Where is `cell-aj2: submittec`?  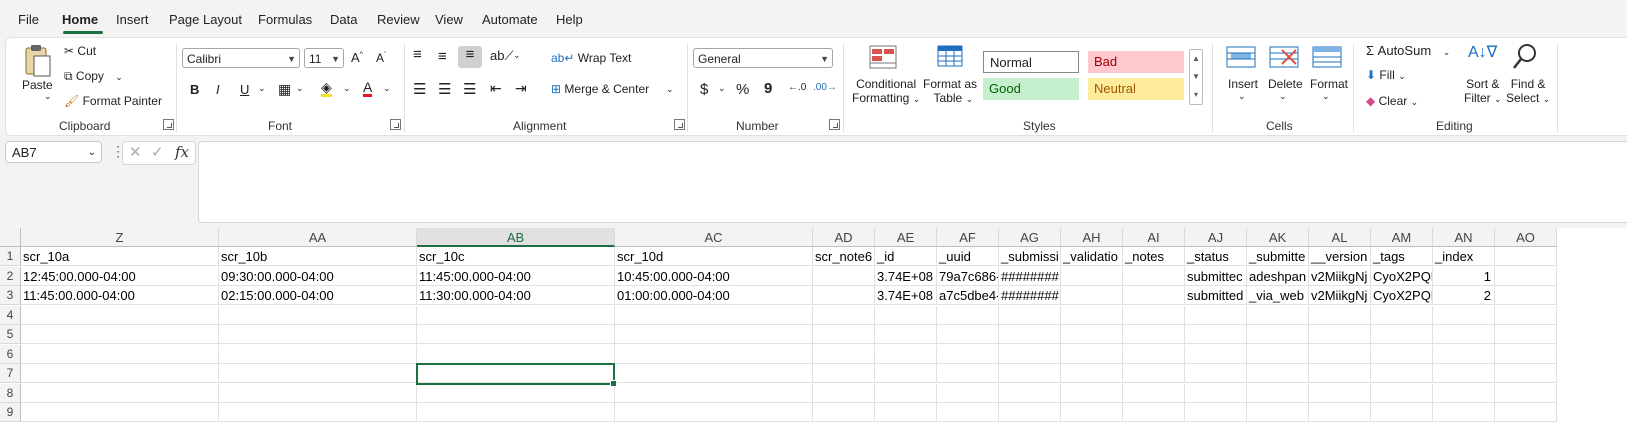
cell-aj2: submittec is located at coordinates (1216, 276).